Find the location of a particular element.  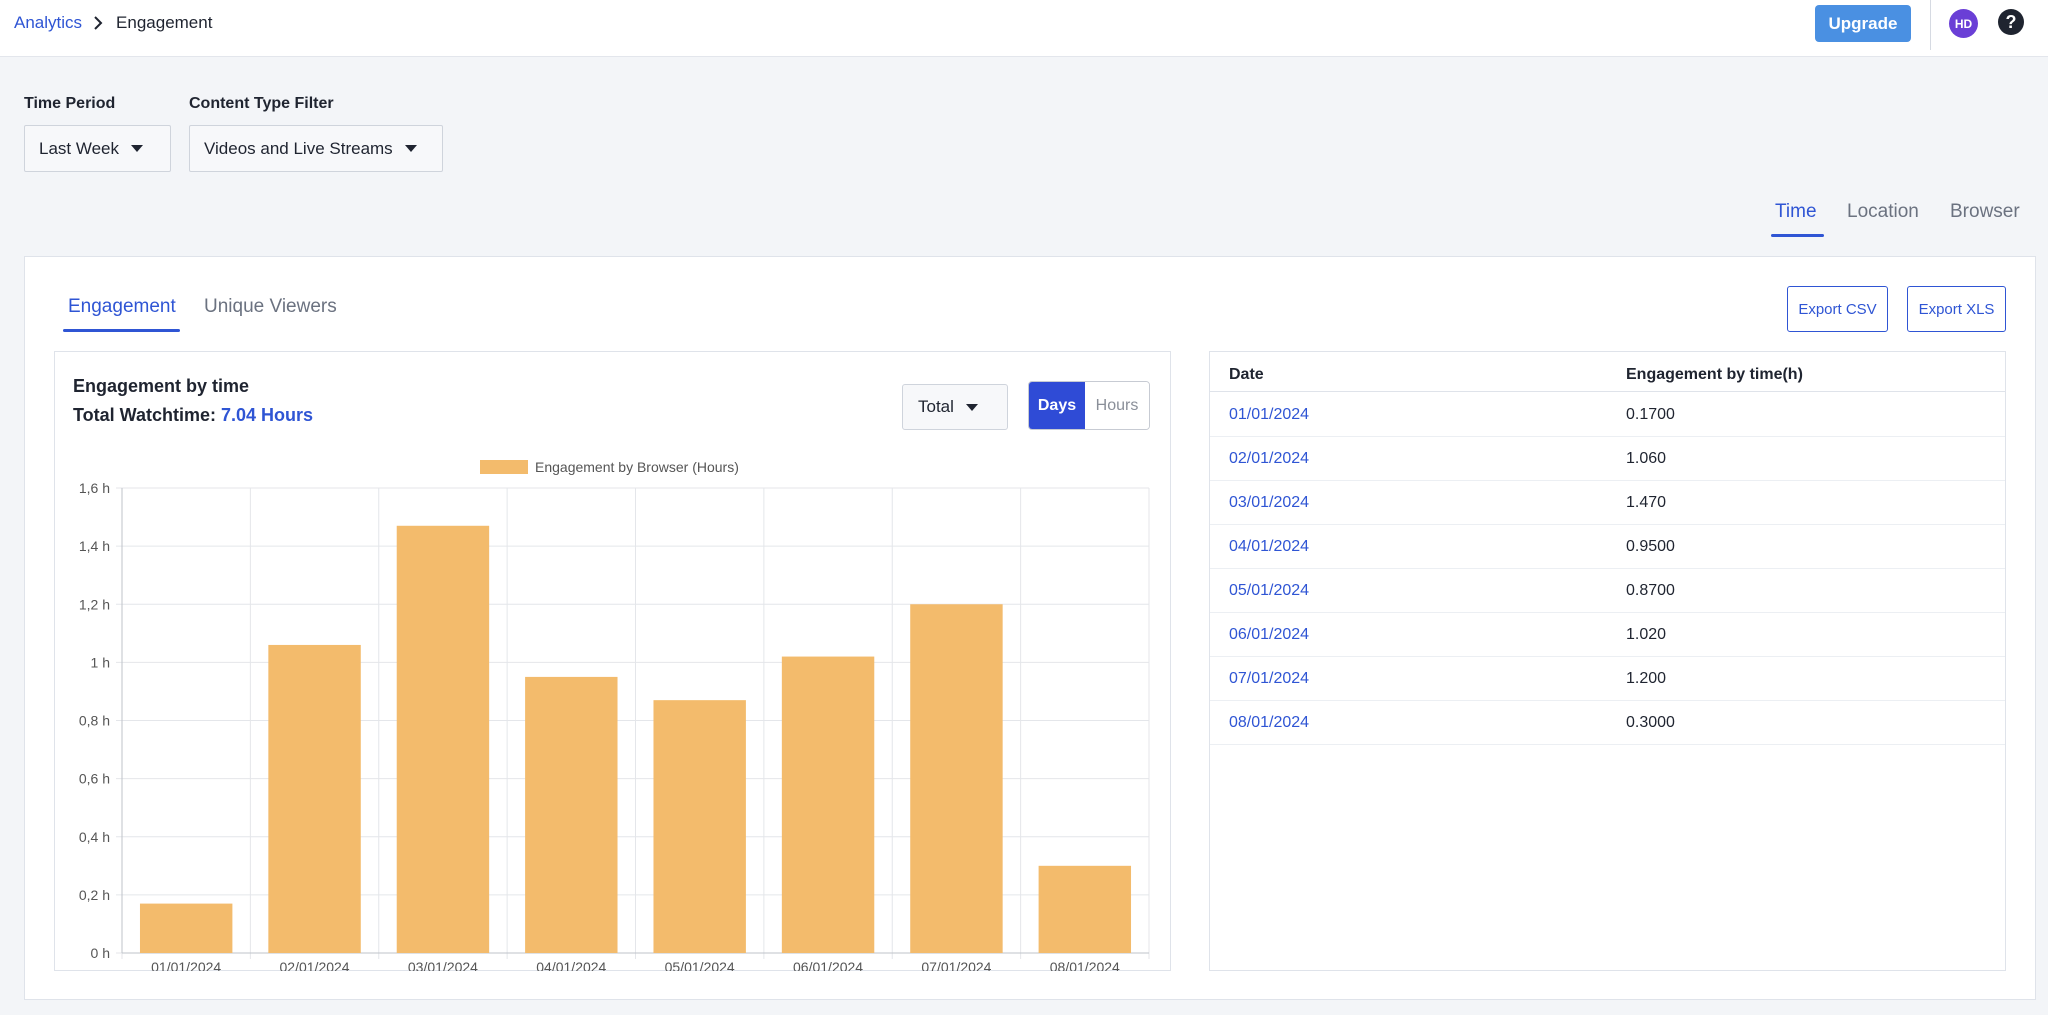

active-metric-tab-indicator is located at coordinates (121, 330).